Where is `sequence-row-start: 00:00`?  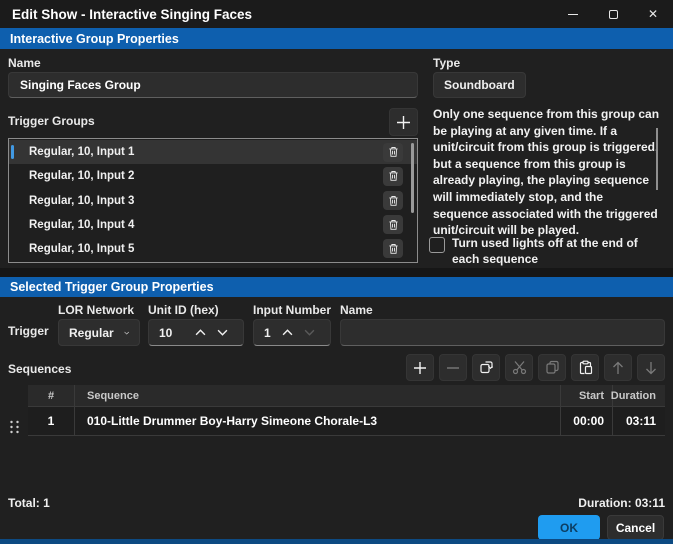 sequence-row-start: 00:00 is located at coordinates (586, 421).